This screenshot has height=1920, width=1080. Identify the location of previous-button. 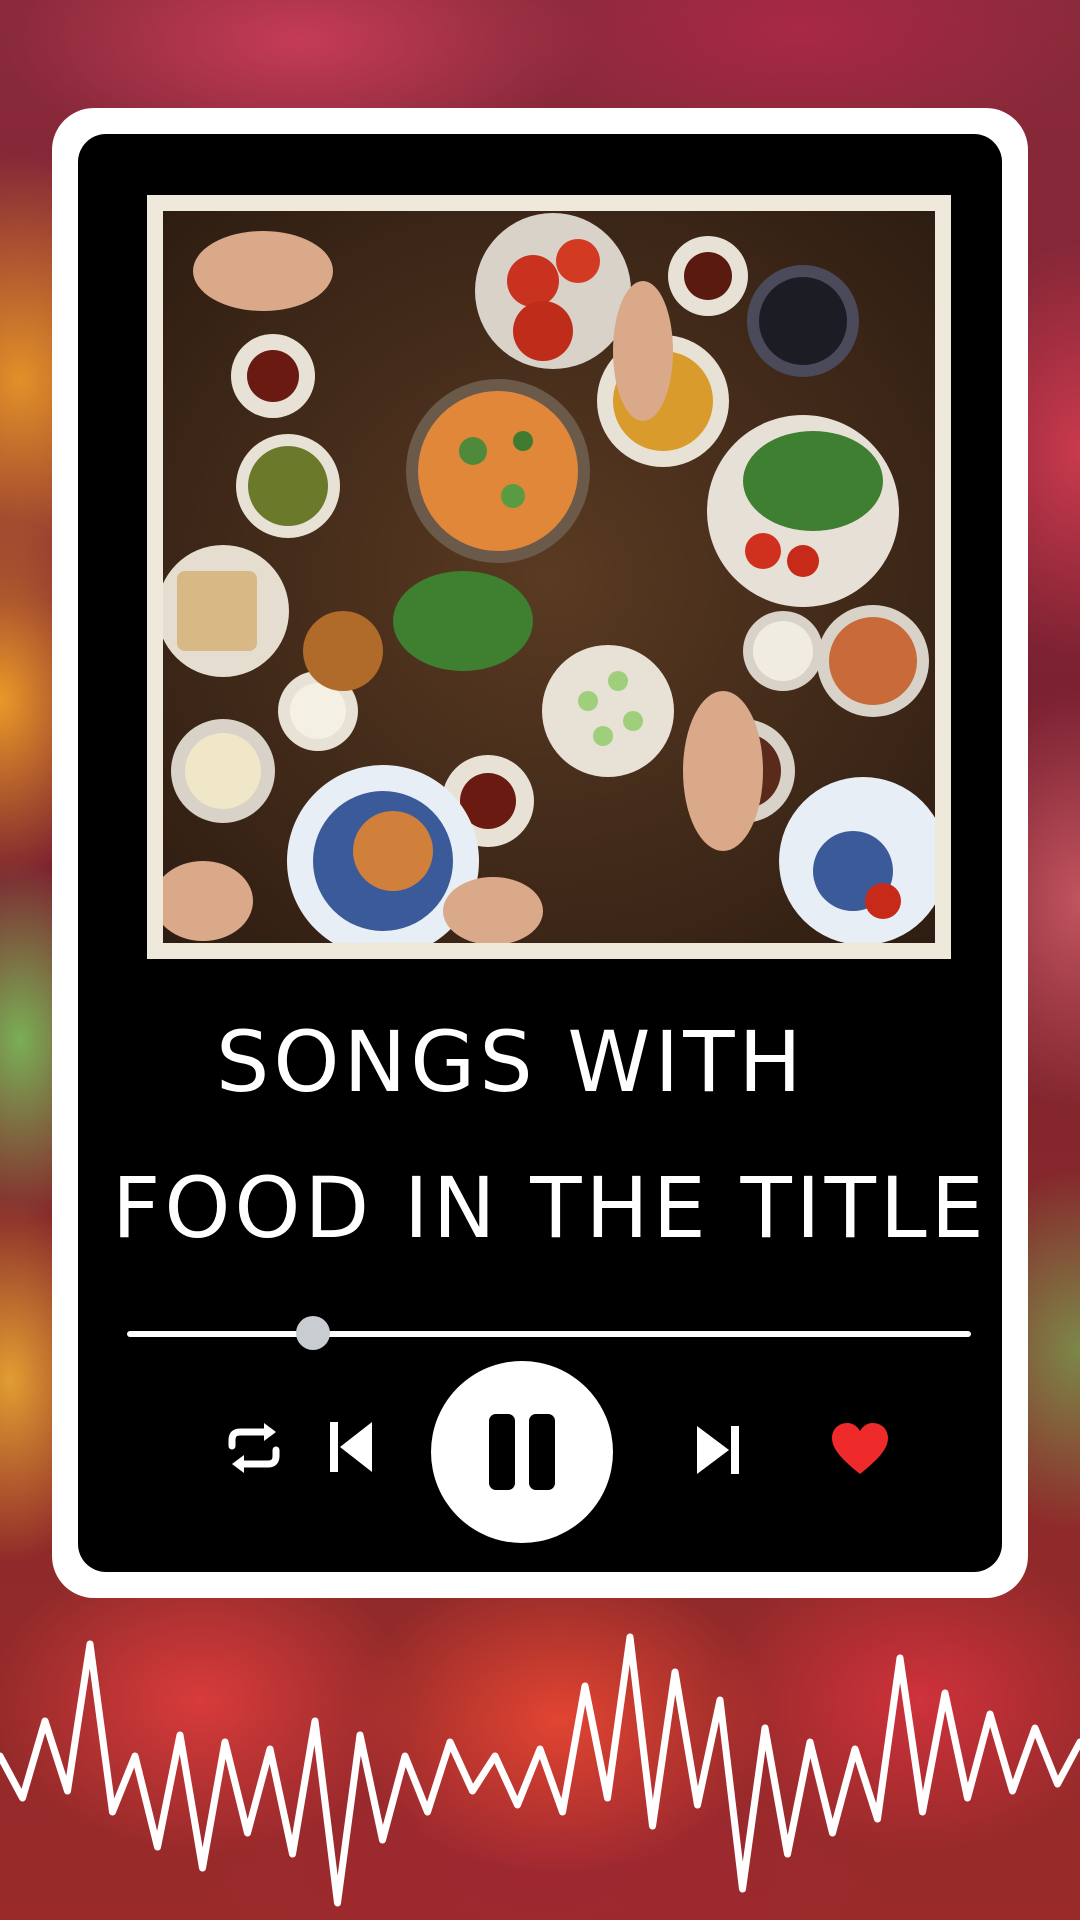
(352, 1447).